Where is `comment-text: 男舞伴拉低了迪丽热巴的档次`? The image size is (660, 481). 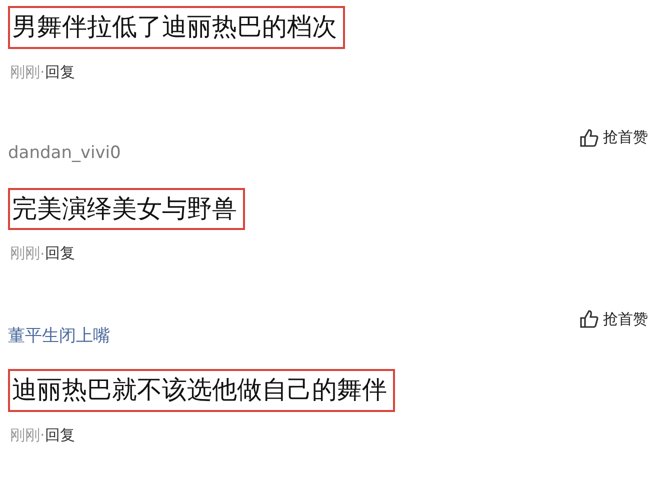 comment-text: 男舞伴拉低了迪丽热巴的档次 is located at coordinates (176, 27).